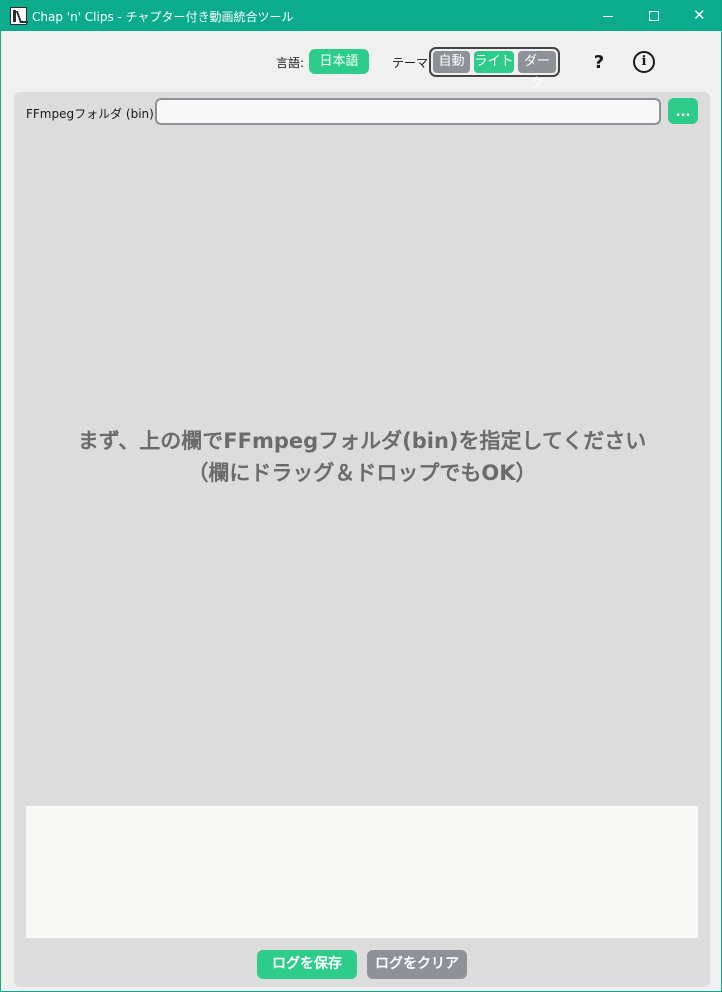 The image size is (722, 992). Describe the element at coordinates (18, 16) in the screenshot. I see `app-logo-icon` at that location.